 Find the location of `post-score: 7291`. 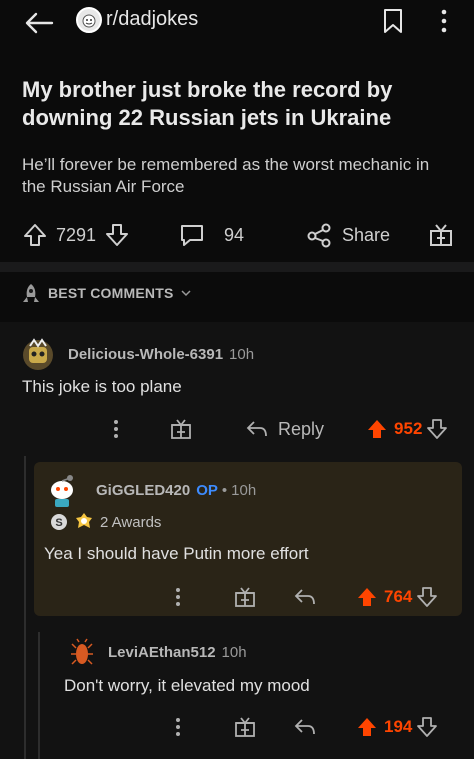

post-score: 7291 is located at coordinates (76, 234).